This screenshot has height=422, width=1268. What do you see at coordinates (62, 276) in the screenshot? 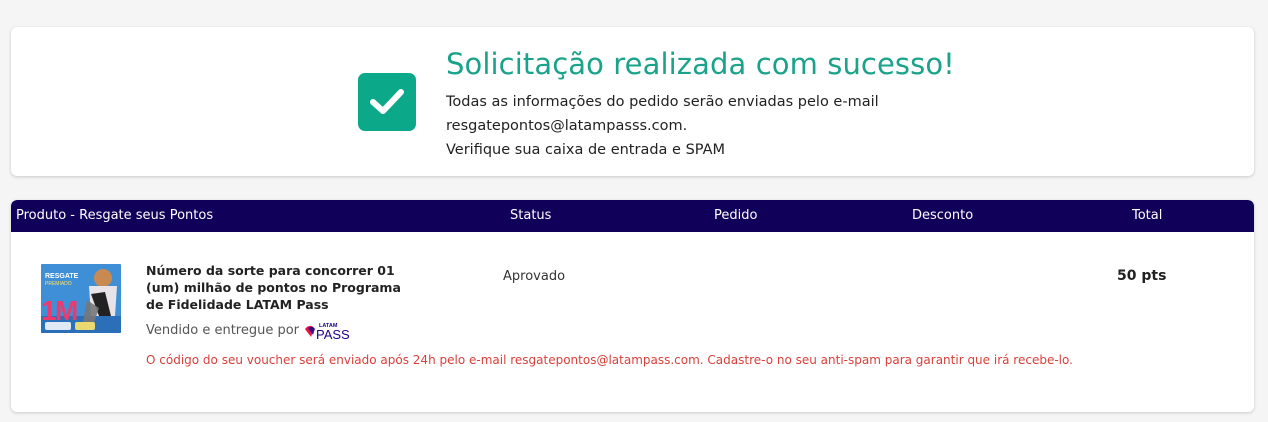
I see `svg-text: RESGATE` at bounding box center [62, 276].